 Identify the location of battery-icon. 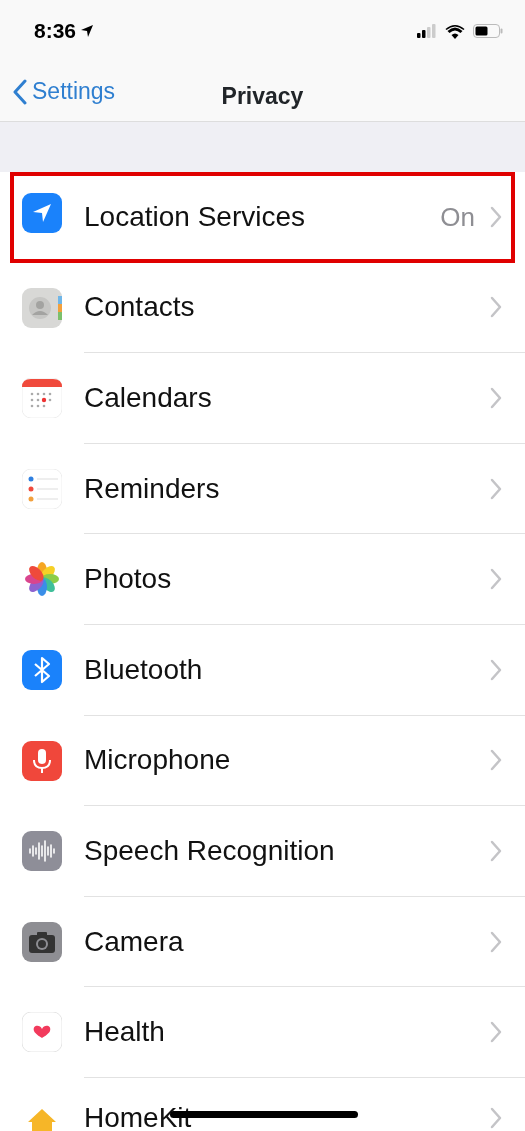
(488, 31).